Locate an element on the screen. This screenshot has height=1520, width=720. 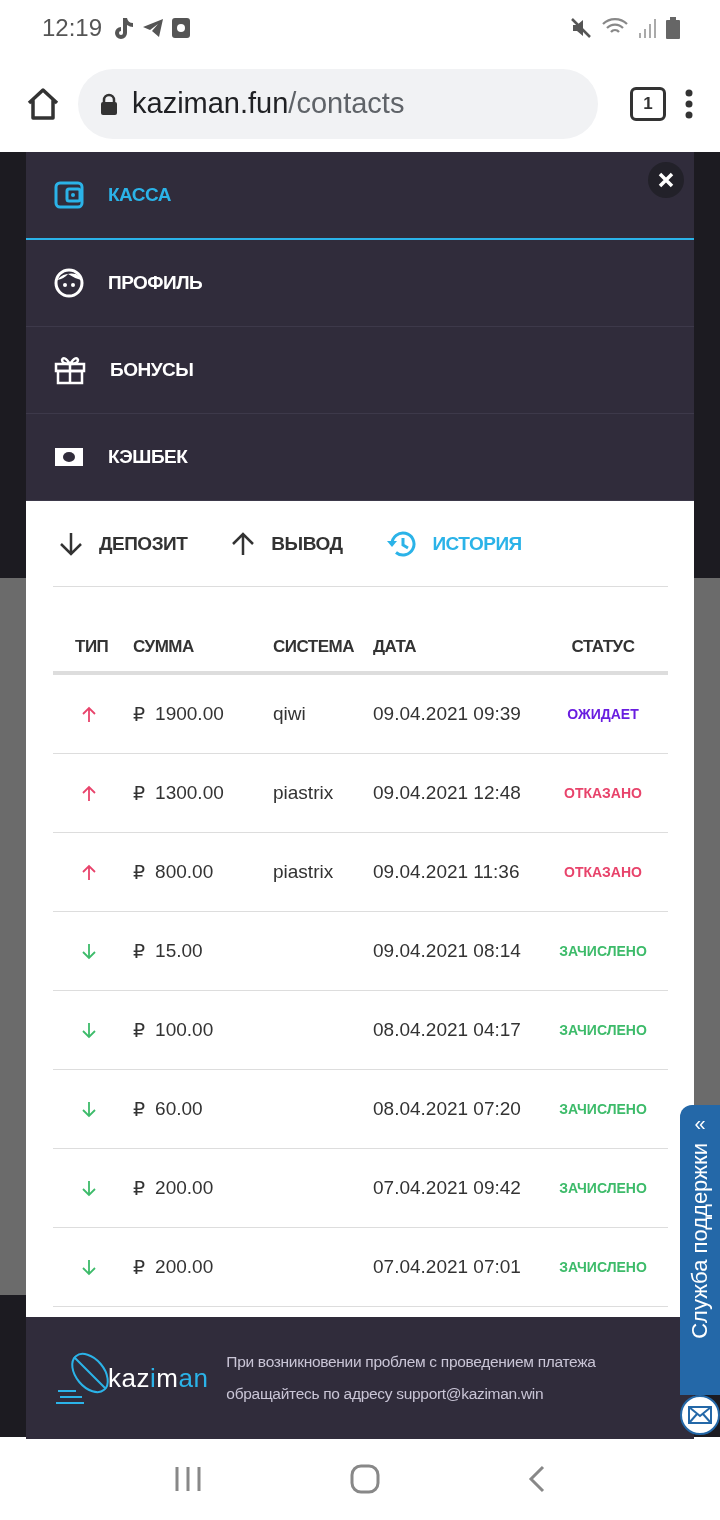
status-label: ОЖИДАЕТ is located at coordinates (603, 714).